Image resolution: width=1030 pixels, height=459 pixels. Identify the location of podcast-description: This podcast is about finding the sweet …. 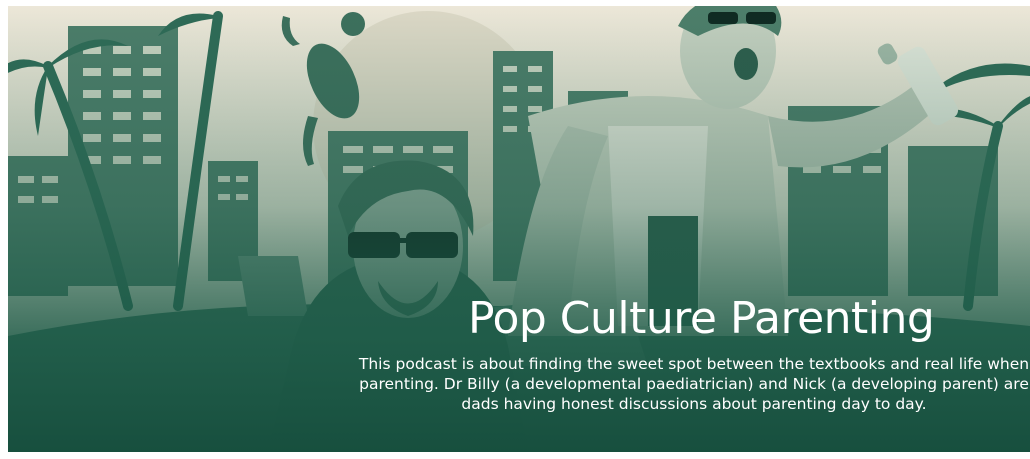
(694, 384).